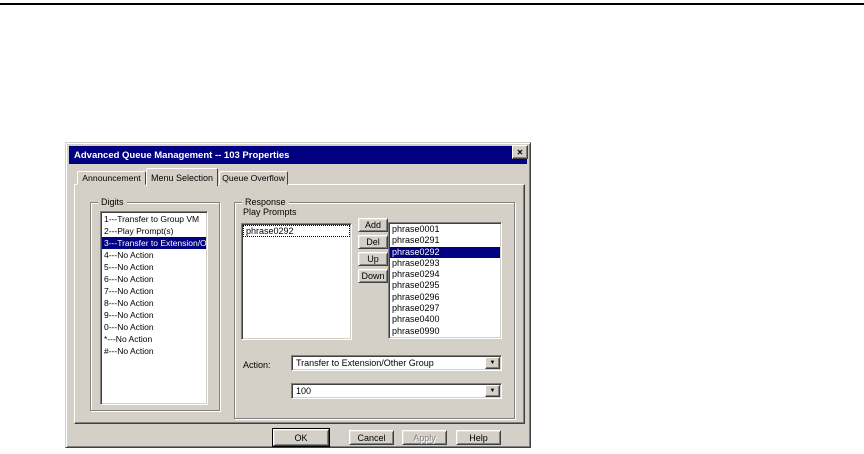  I want to click on del-button: Del, so click(373, 242).